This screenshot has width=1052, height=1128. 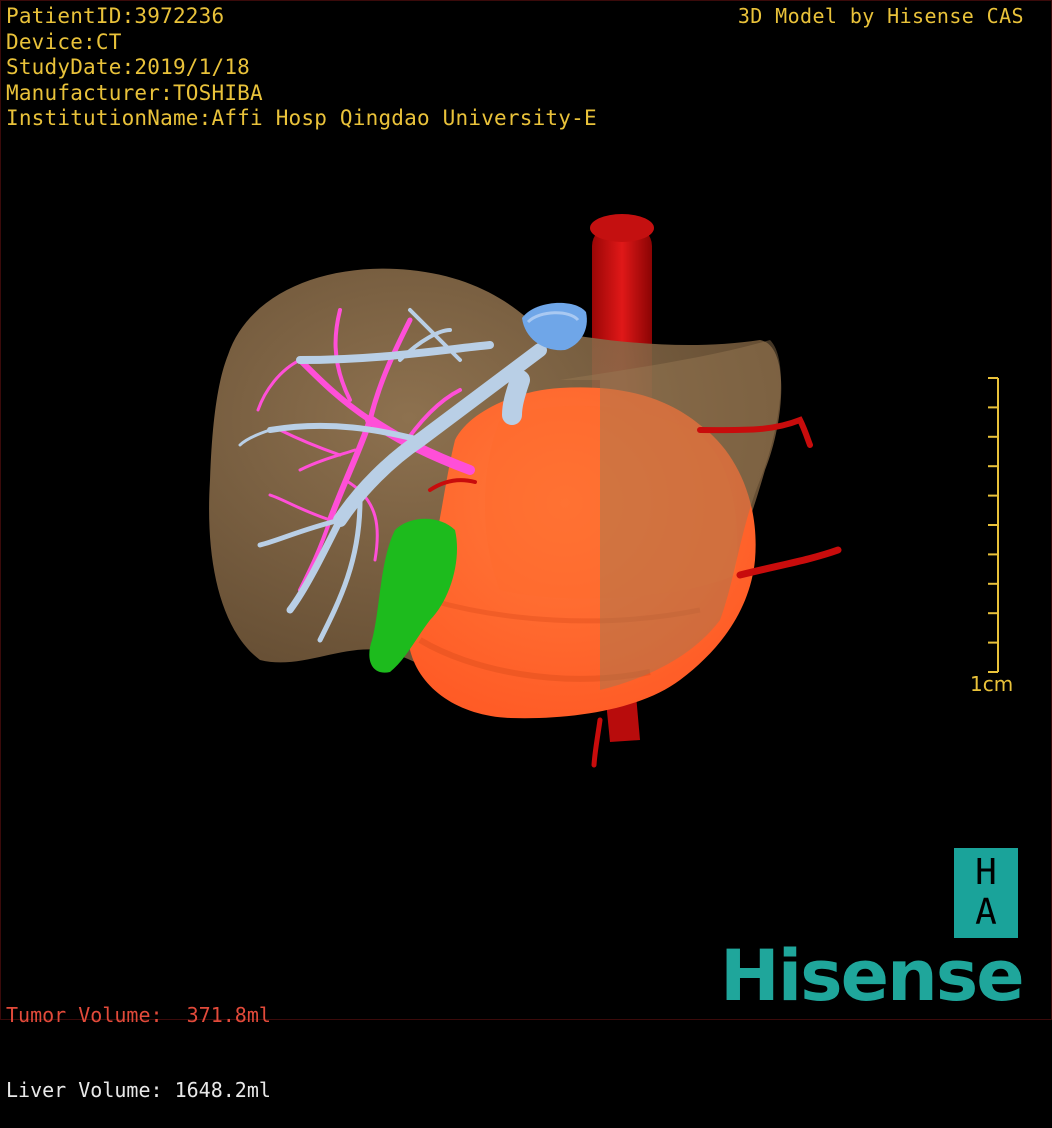 What do you see at coordinates (872, 976) in the screenshot?
I see `hisense-logo: Hisense` at bounding box center [872, 976].